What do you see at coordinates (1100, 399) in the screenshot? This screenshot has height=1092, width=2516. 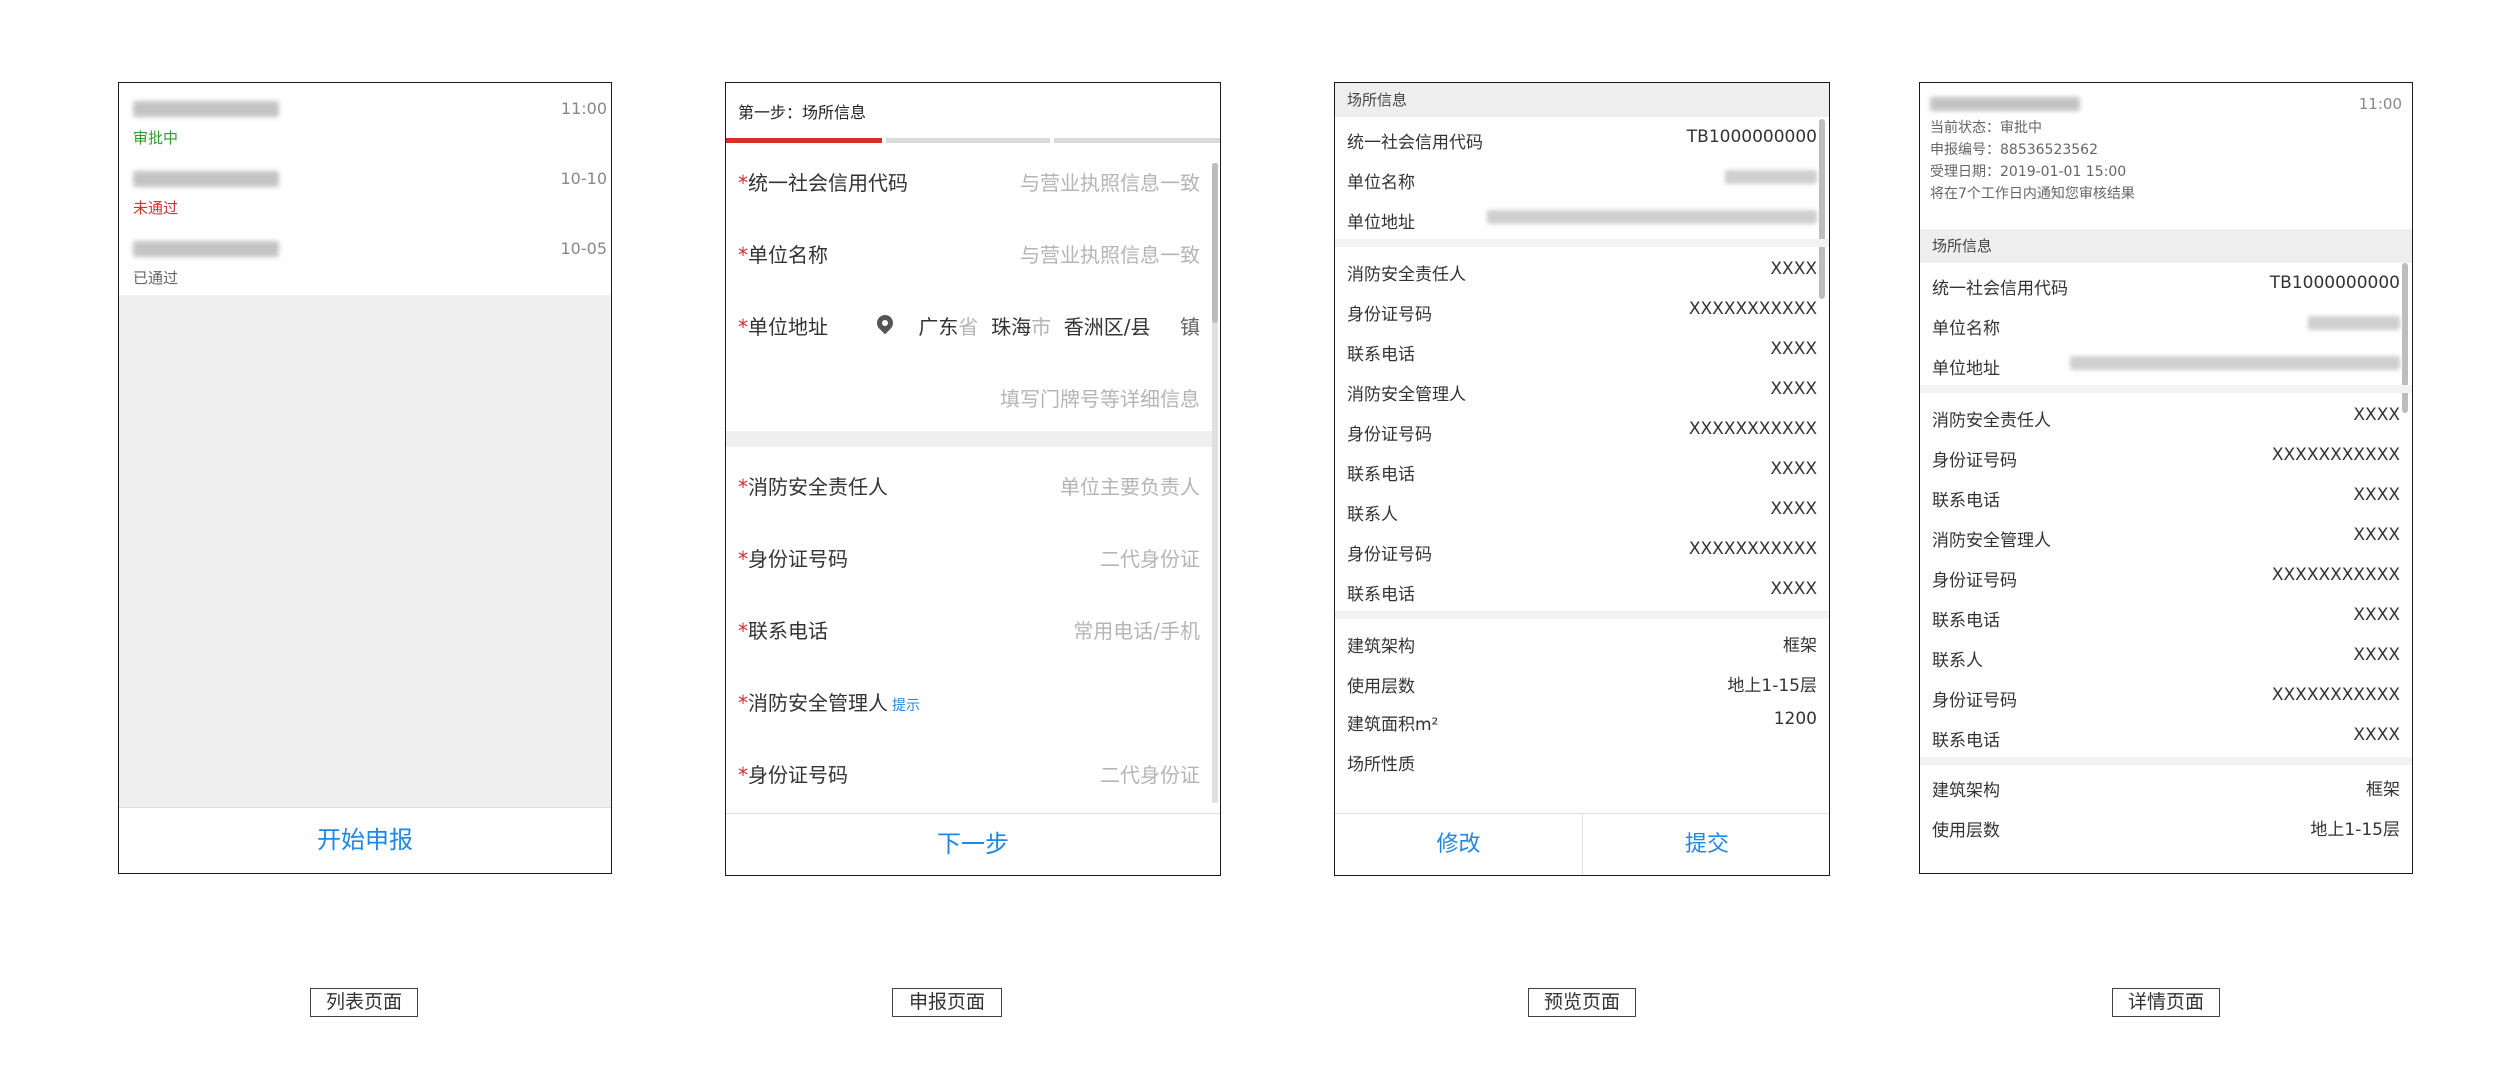 I see `field-placeholder: 填写门牌号等详细信息` at bounding box center [1100, 399].